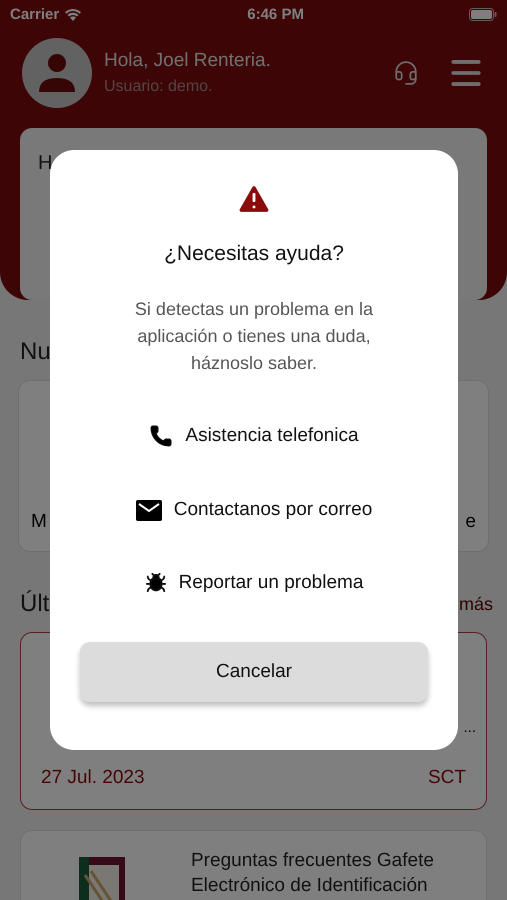 This screenshot has height=900, width=507. What do you see at coordinates (254, 436) in the screenshot?
I see `help-option: Asistencia telefonica` at bounding box center [254, 436].